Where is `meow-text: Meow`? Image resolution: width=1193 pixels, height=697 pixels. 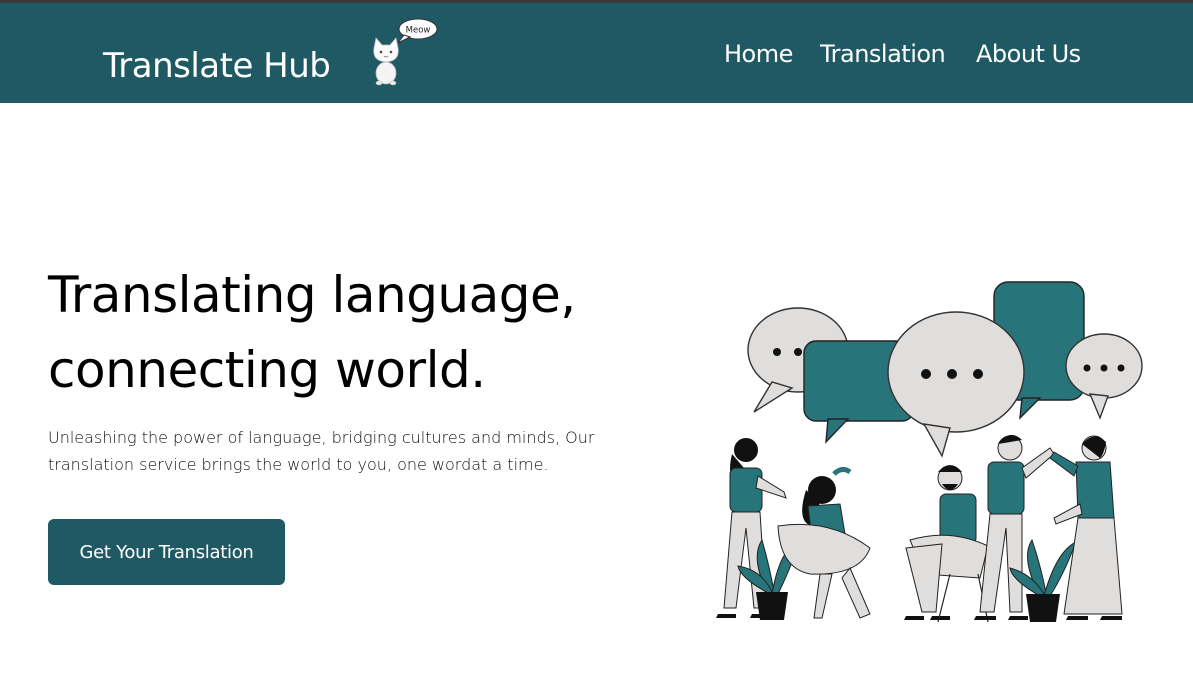
meow-text: Meow is located at coordinates (418, 31).